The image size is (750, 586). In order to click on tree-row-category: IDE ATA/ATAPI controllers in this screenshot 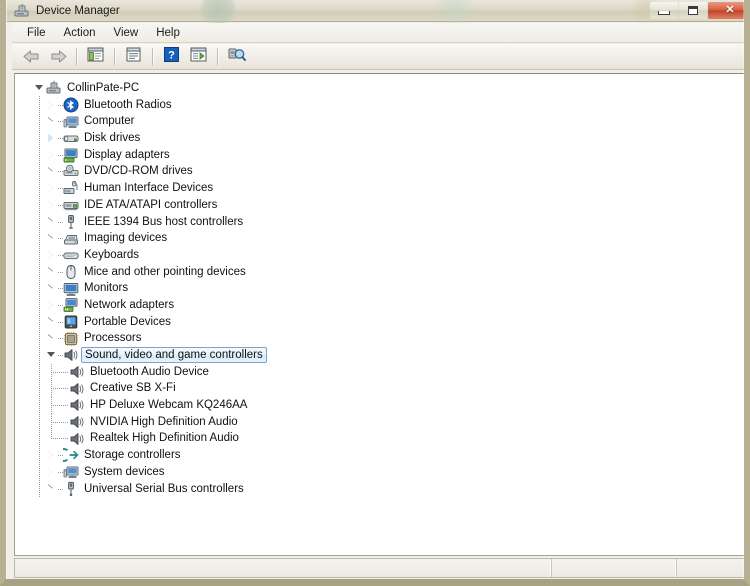, I will do `click(379, 205)`.